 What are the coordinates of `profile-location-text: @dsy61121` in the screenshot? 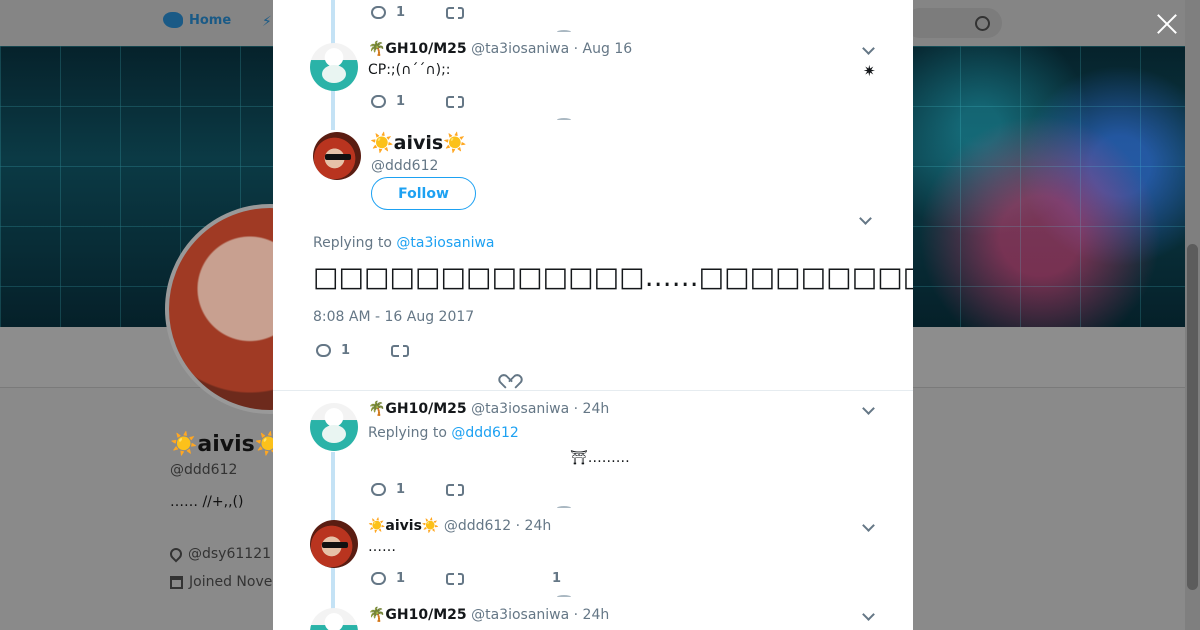 It's located at (230, 554).